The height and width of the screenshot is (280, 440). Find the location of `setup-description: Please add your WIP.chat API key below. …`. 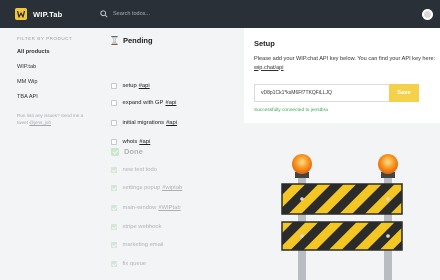

setup-description: Please add your WIP.chat API key below. … is located at coordinates (345, 63).